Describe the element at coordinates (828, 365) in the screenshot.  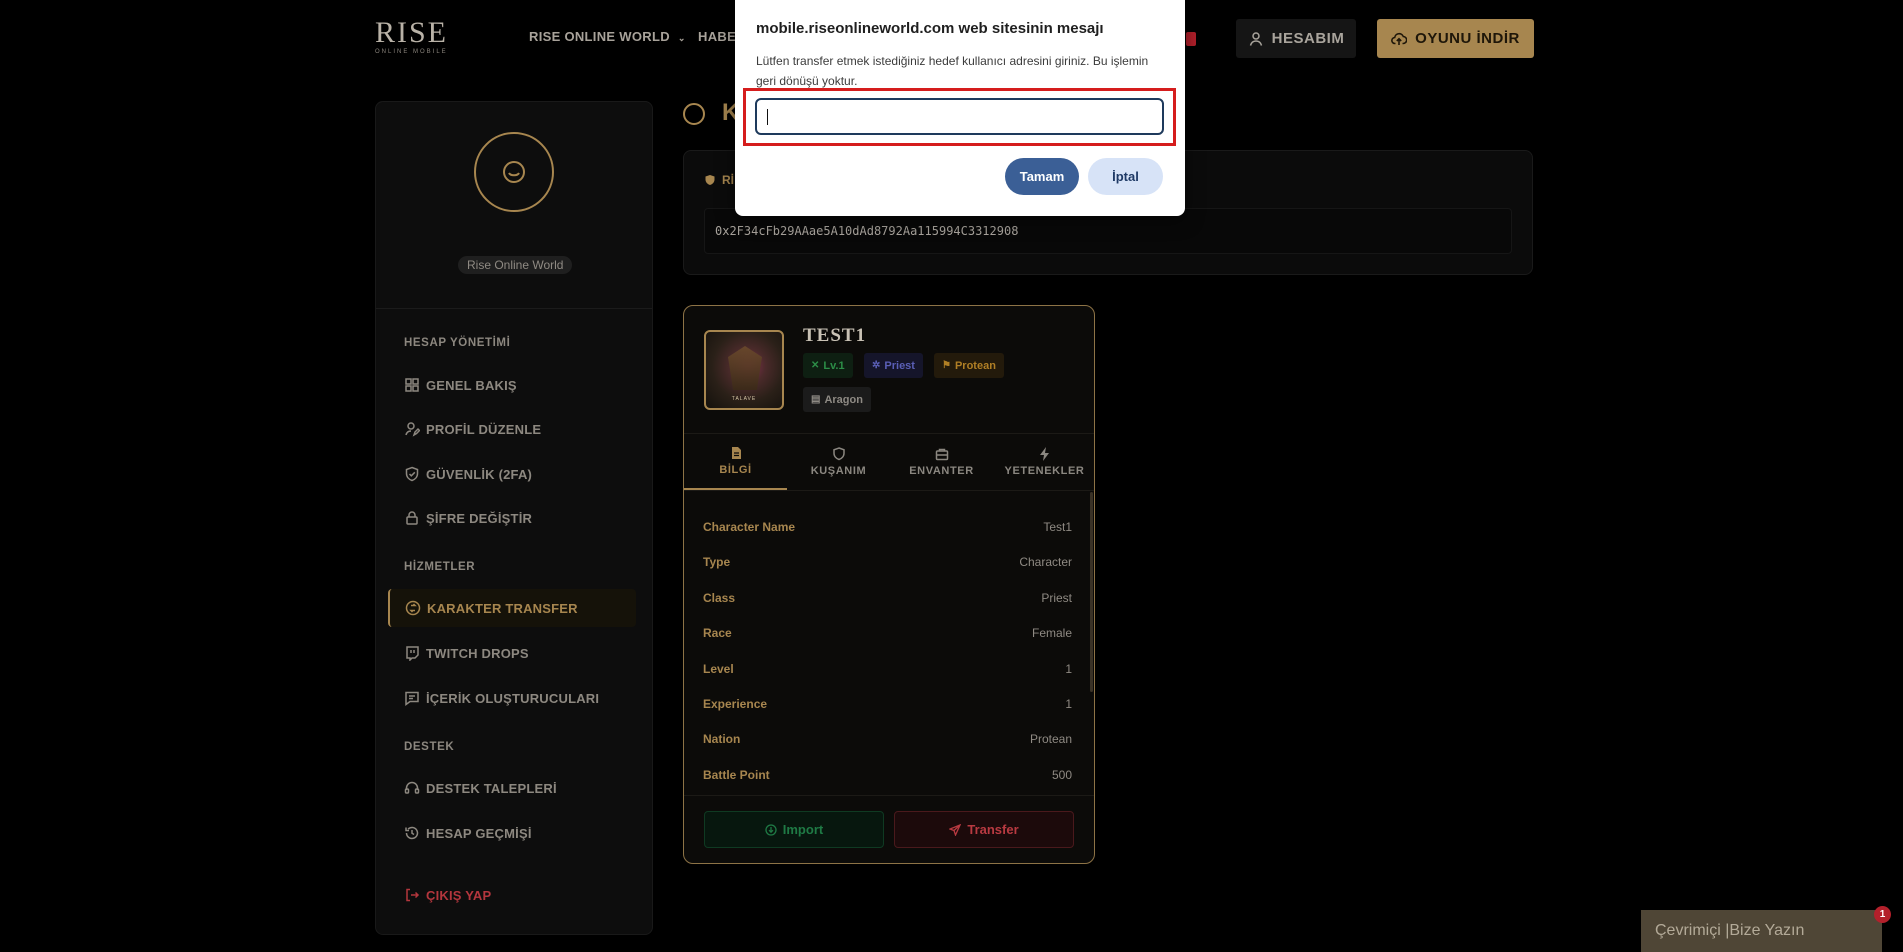
I see `level-badge: ✕ Lv.1` at that location.